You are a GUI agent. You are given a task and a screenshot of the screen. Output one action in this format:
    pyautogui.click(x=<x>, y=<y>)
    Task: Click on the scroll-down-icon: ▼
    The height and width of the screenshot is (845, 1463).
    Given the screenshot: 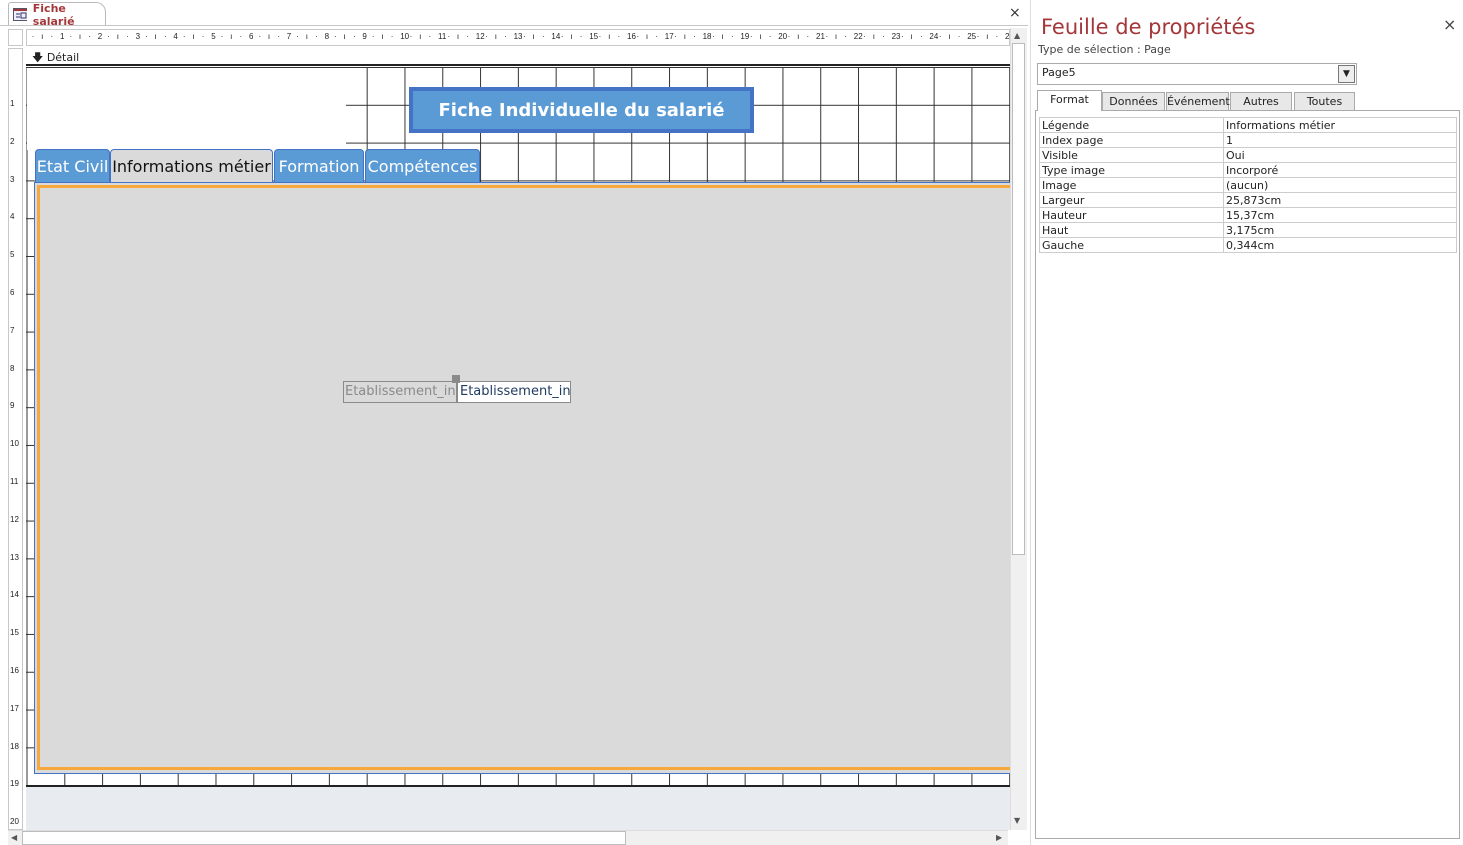 What is the action you would take?
    pyautogui.click(x=1017, y=820)
    